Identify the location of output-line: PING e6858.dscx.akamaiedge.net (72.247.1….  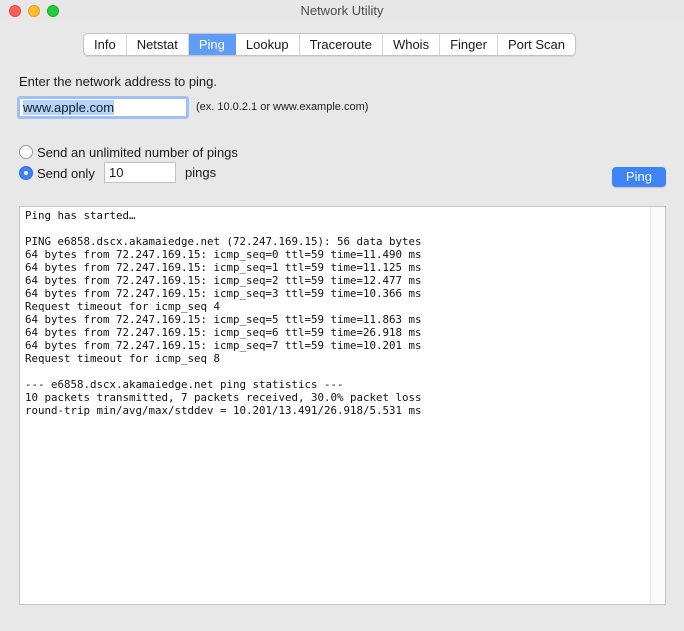
(223, 241).